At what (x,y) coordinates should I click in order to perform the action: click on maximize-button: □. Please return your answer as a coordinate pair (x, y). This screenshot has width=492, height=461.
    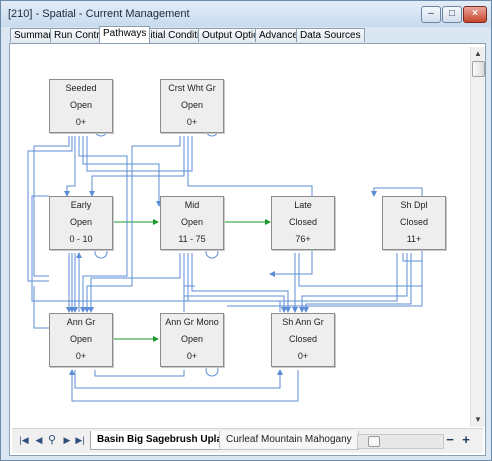
    Looking at the image, I should click on (452, 14).